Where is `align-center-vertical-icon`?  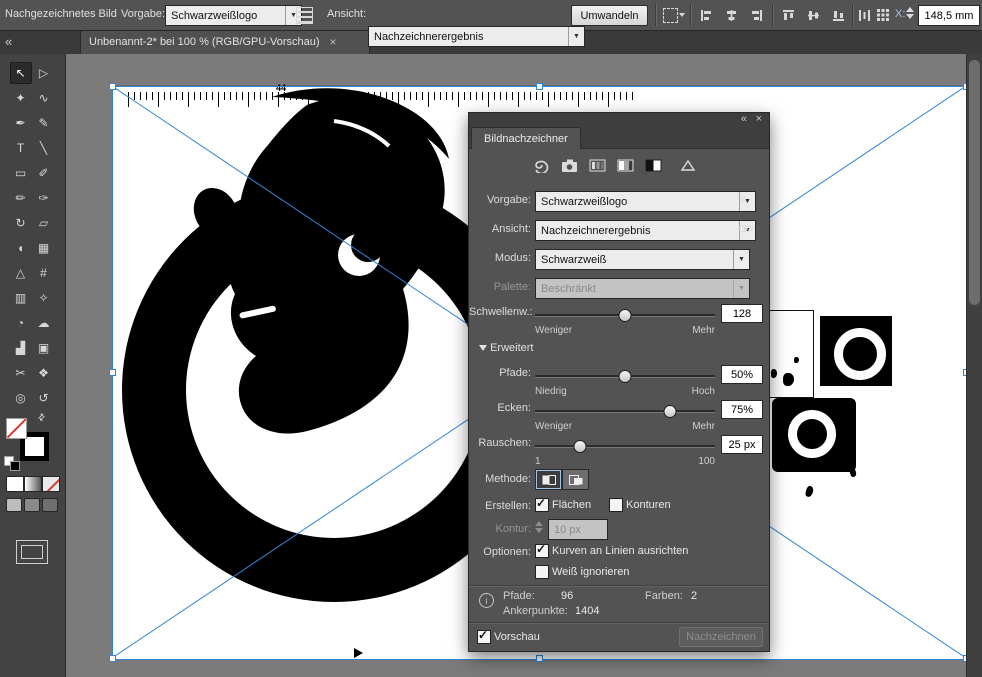
align-center-vertical-icon is located at coordinates (813, 15).